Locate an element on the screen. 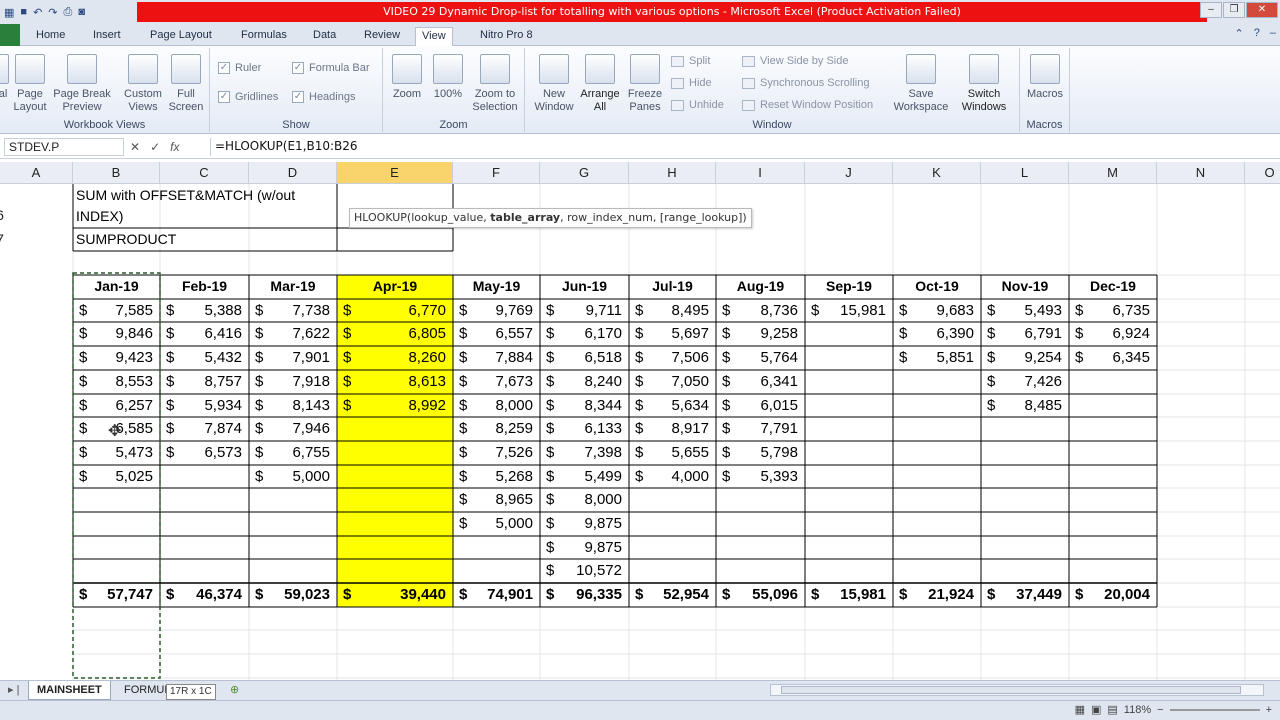  month-header: Oct-19 is located at coordinates (937, 287).